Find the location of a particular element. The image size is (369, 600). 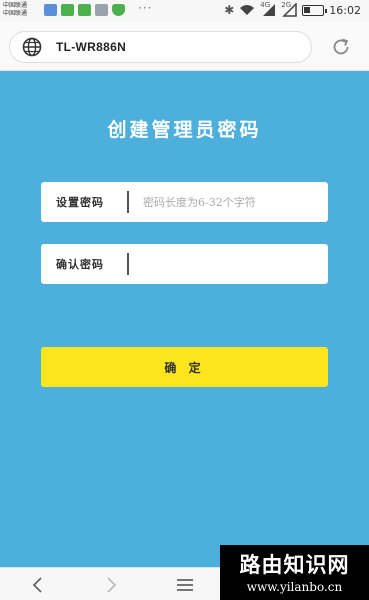

reload-icon is located at coordinates (341, 47).